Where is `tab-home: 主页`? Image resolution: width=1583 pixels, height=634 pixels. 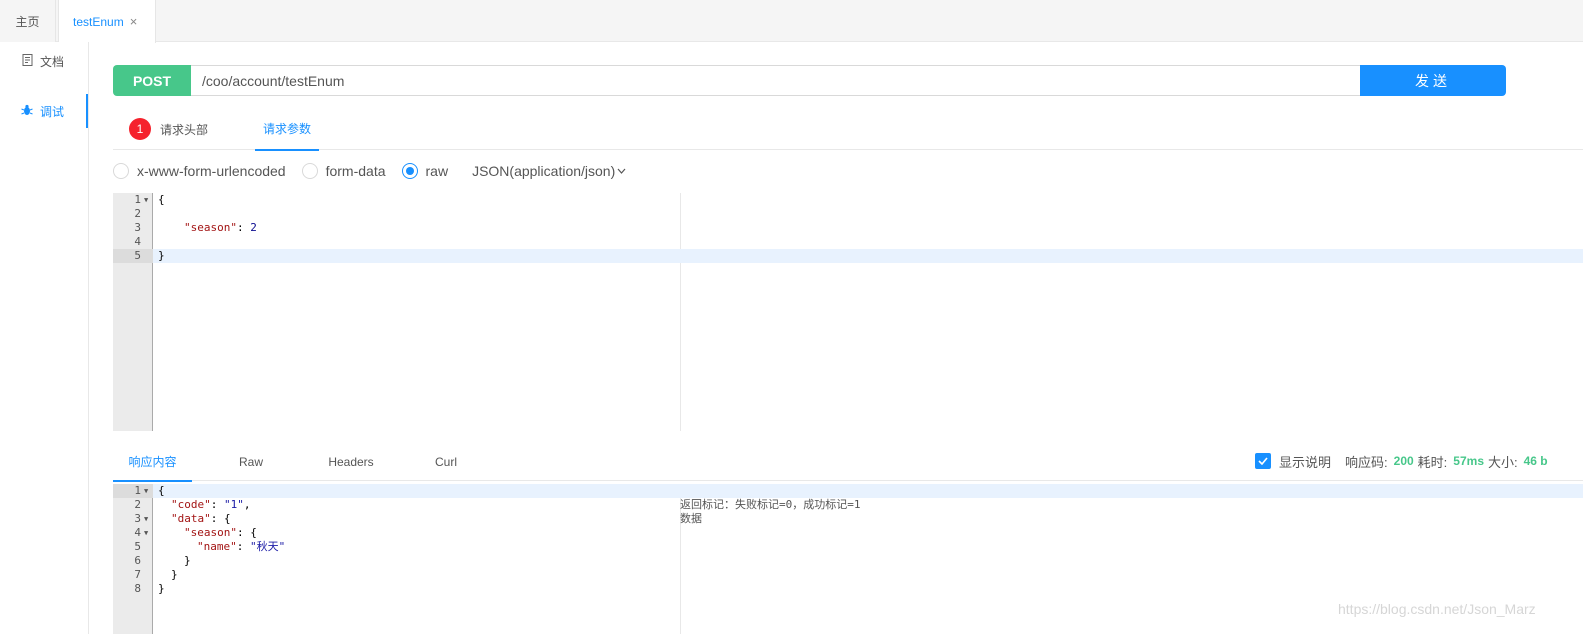 tab-home: 主页 is located at coordinates (28, 21).